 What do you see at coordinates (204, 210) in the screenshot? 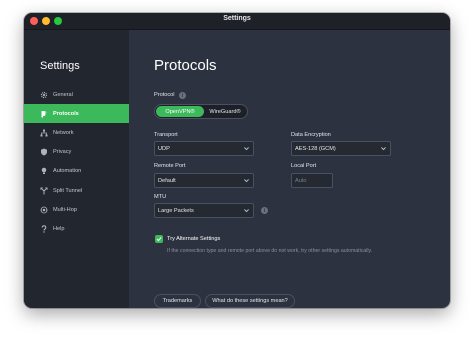
I see `mtu-select: Large Packets` at bounding box center [204, 210].